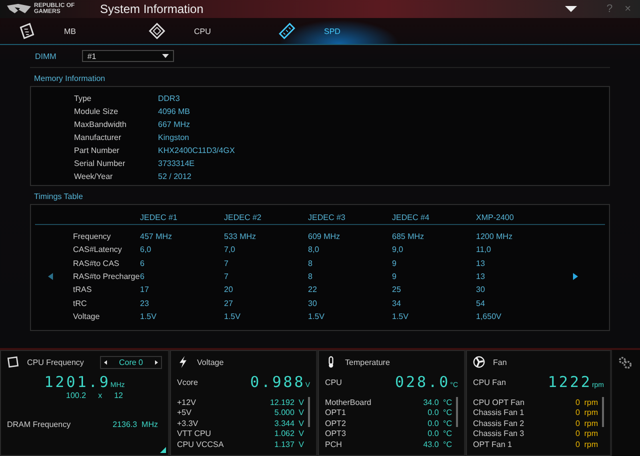 This screenshot has width=640, height=456. I want to click on table-cell-text: 11,0, so click(484, 249).